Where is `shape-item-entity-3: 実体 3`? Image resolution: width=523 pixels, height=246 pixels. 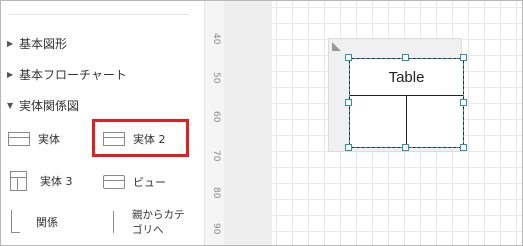 shape-item-entity-3: 実体 3 is located at coordinates (41, 181).